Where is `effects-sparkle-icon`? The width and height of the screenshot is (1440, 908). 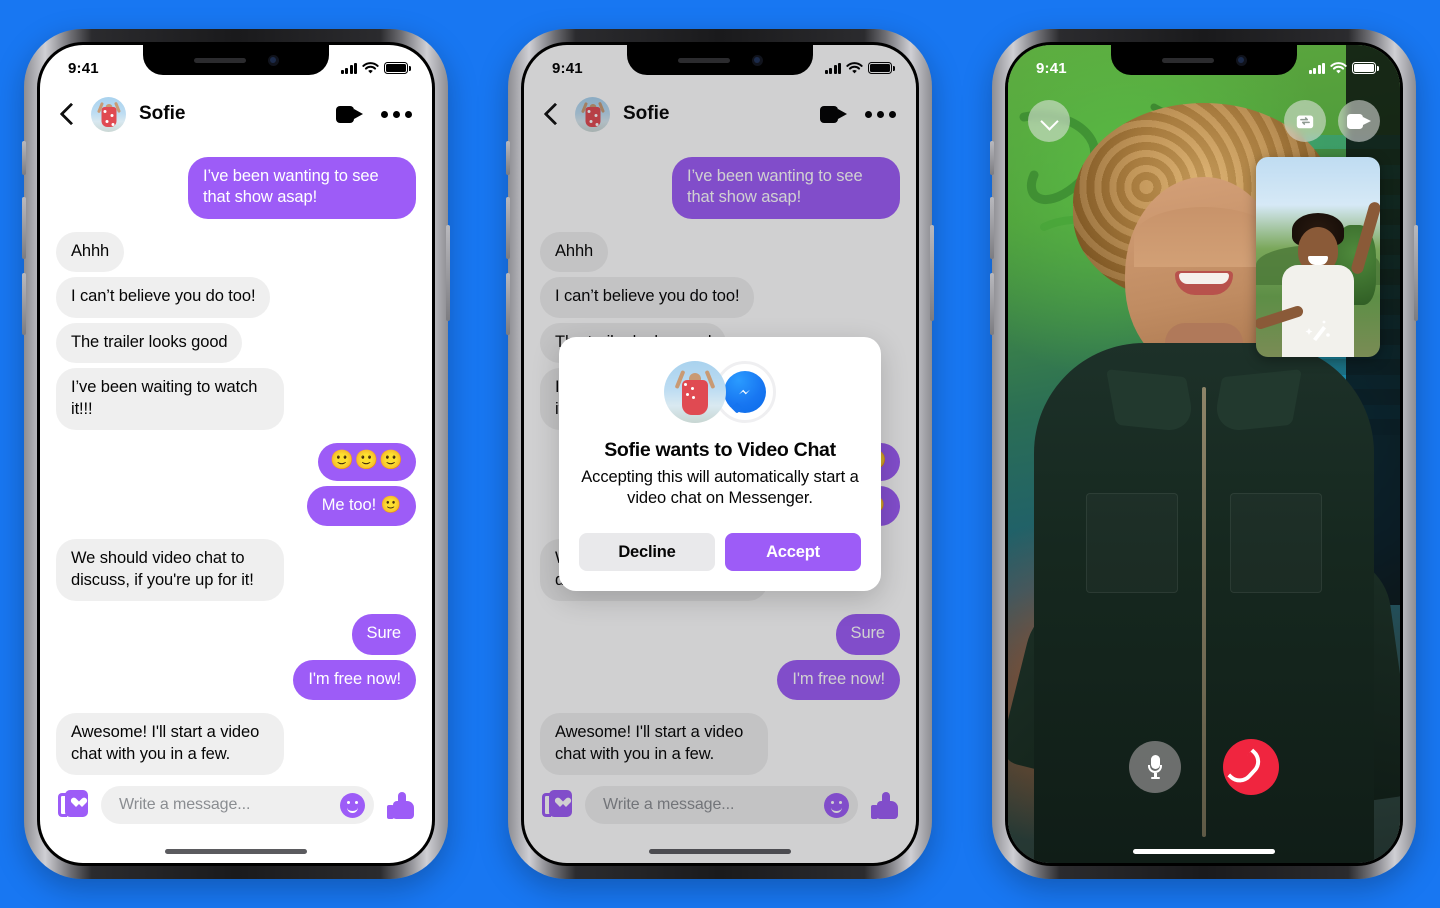
effects-sparkle-icon is located at coordinates (1318, 331).